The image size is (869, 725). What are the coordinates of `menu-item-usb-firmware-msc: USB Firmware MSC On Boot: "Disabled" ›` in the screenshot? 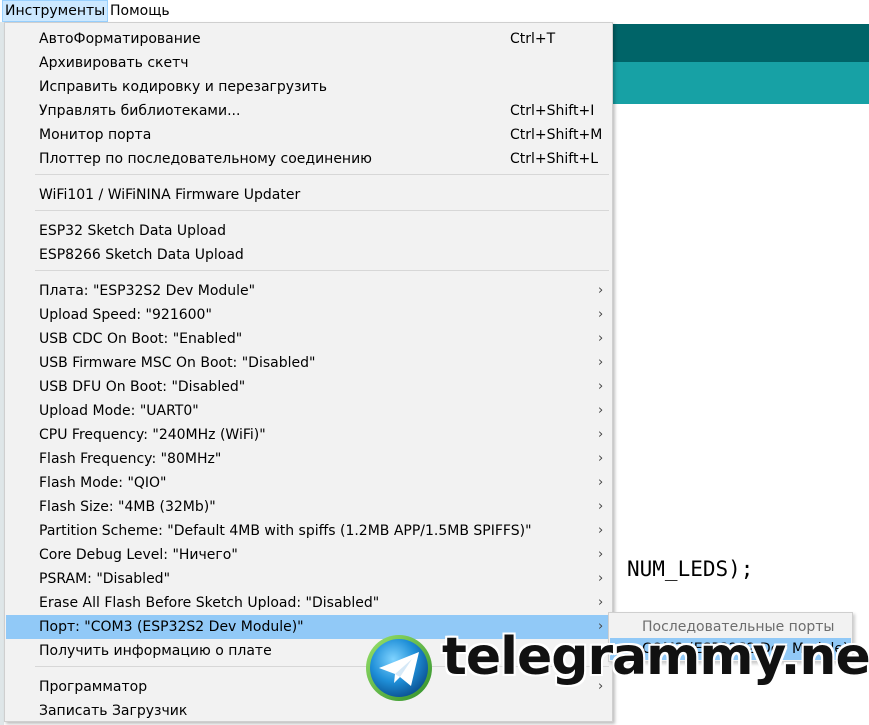 It's located at (308, 363).